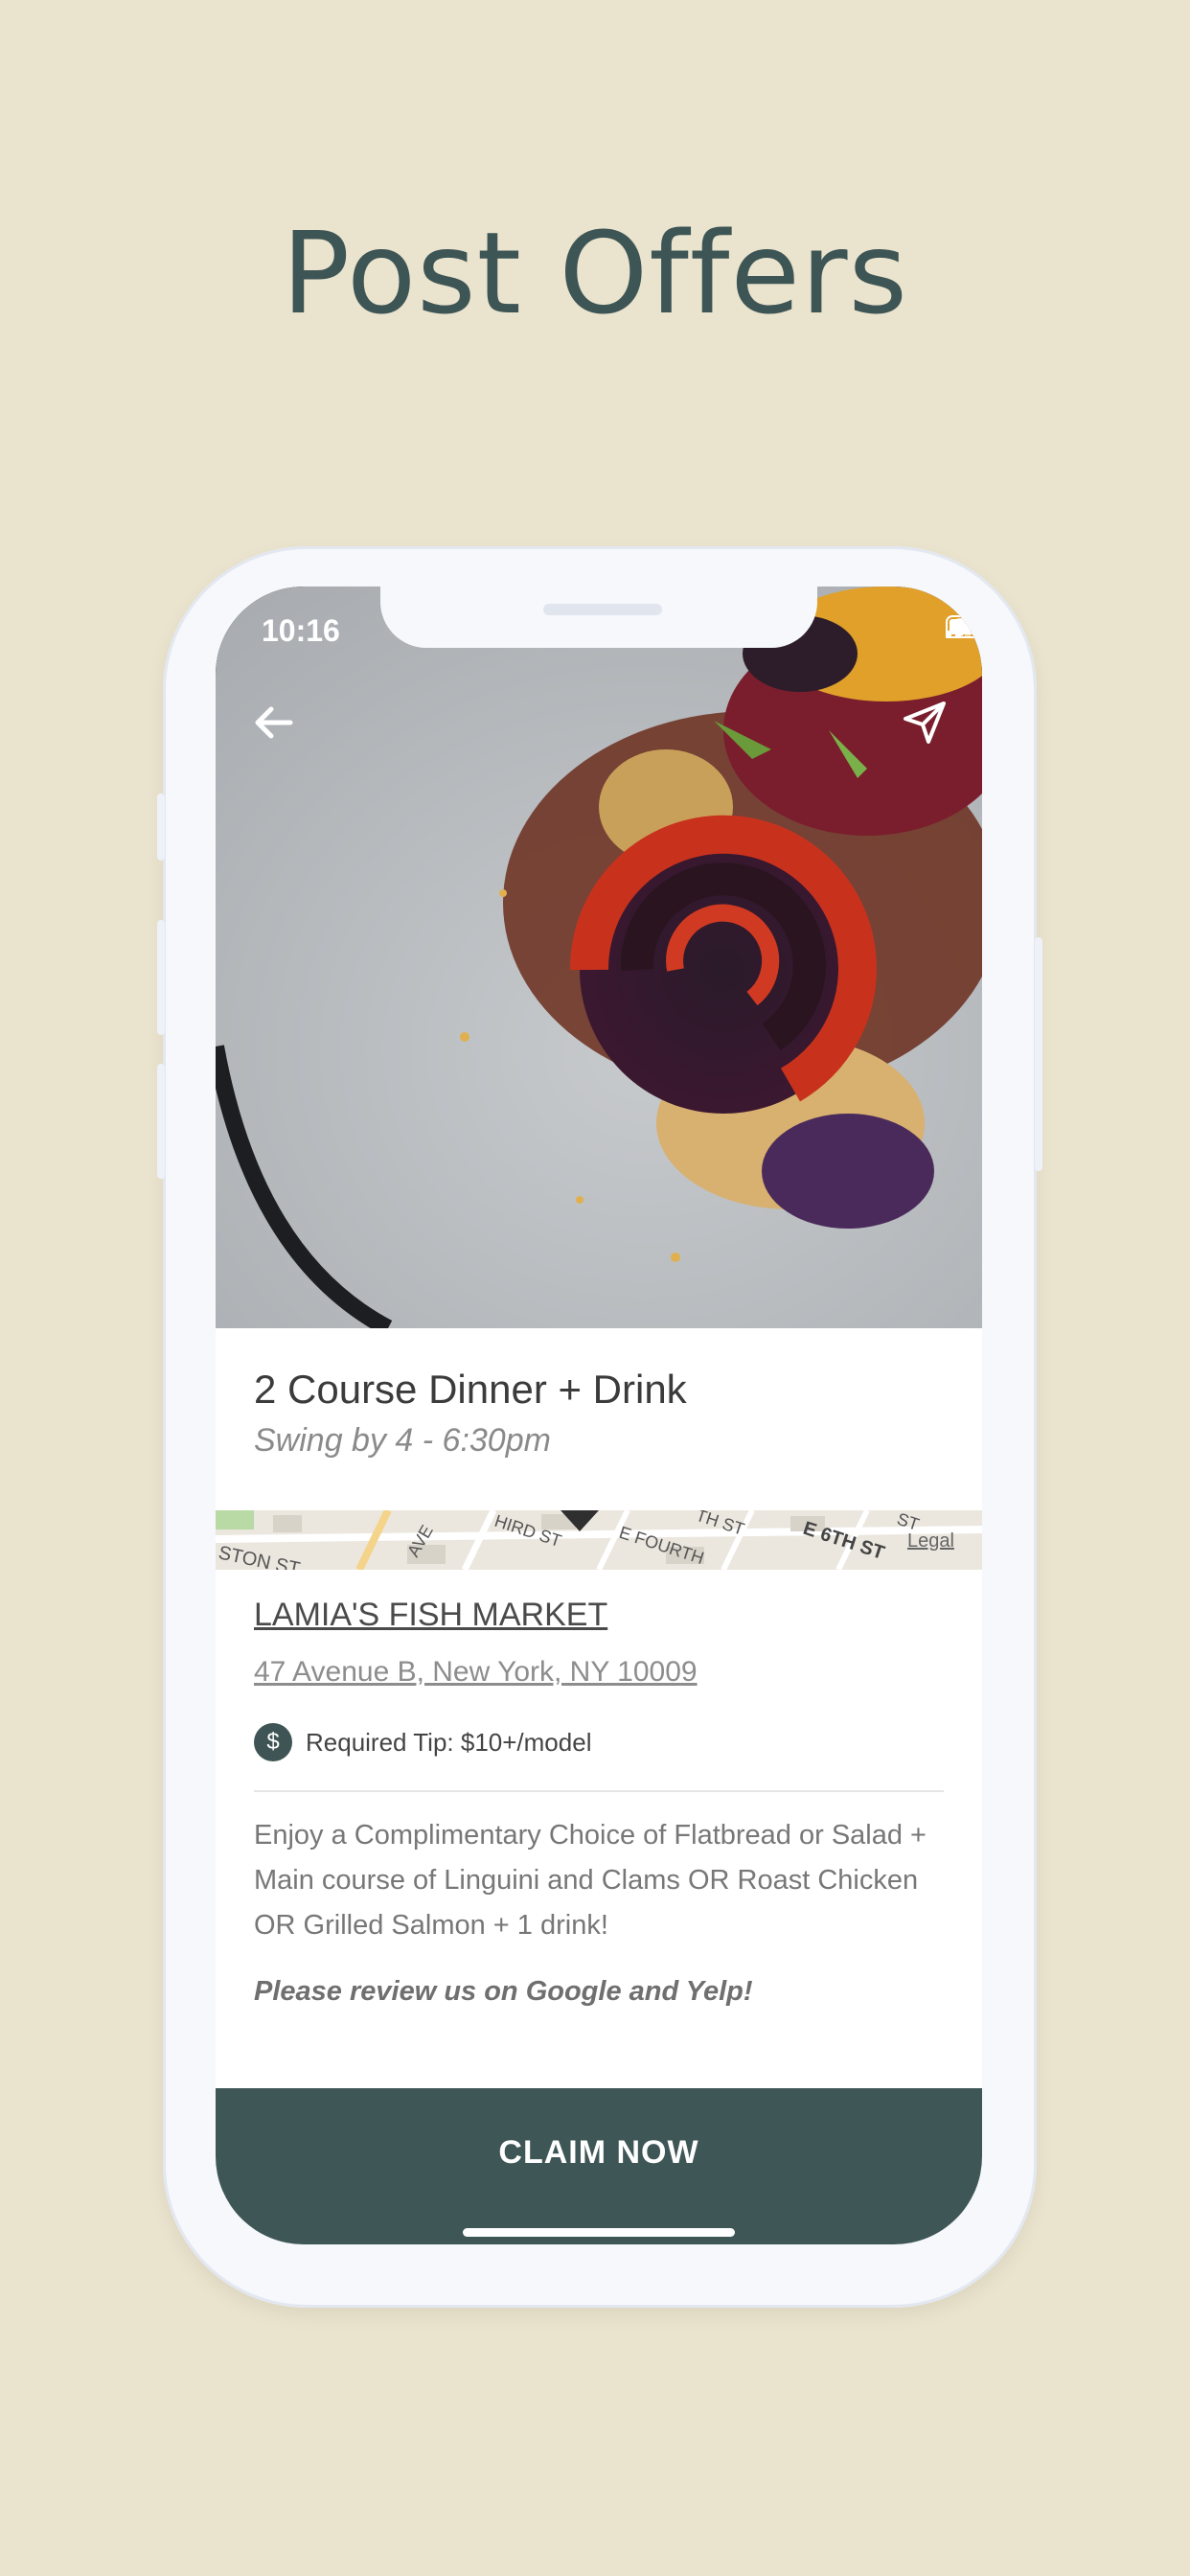 This screenshot has height=2576, width=1190. I want to click on home-indicator, so click(599, 2232).